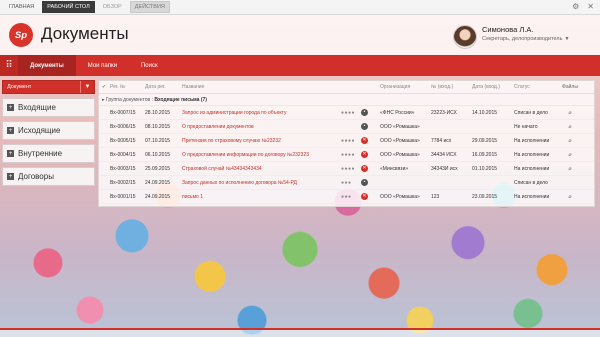 The height and width of the screenshot is (337, 600). I want to click on sidebar-item-outgoing: + Исходящие, so click(48, 130).